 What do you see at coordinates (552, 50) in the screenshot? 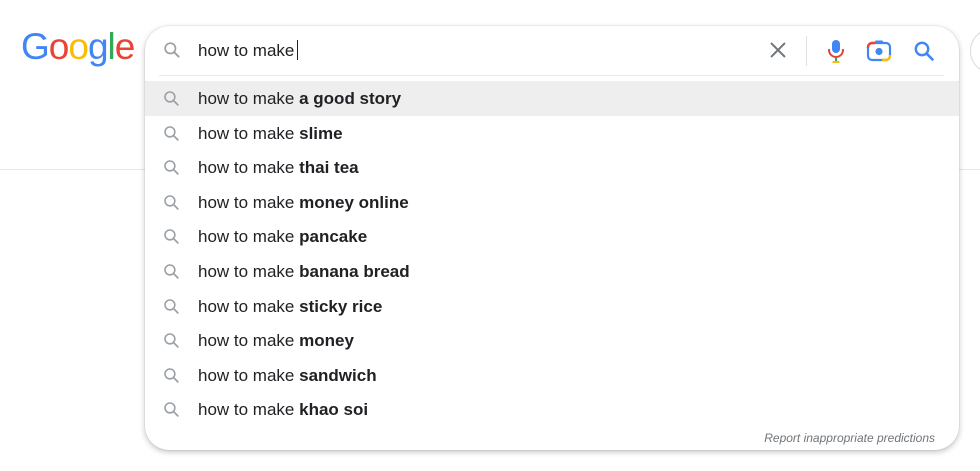
I see `search-input-row: how to make` at bounding box center [552, 50].